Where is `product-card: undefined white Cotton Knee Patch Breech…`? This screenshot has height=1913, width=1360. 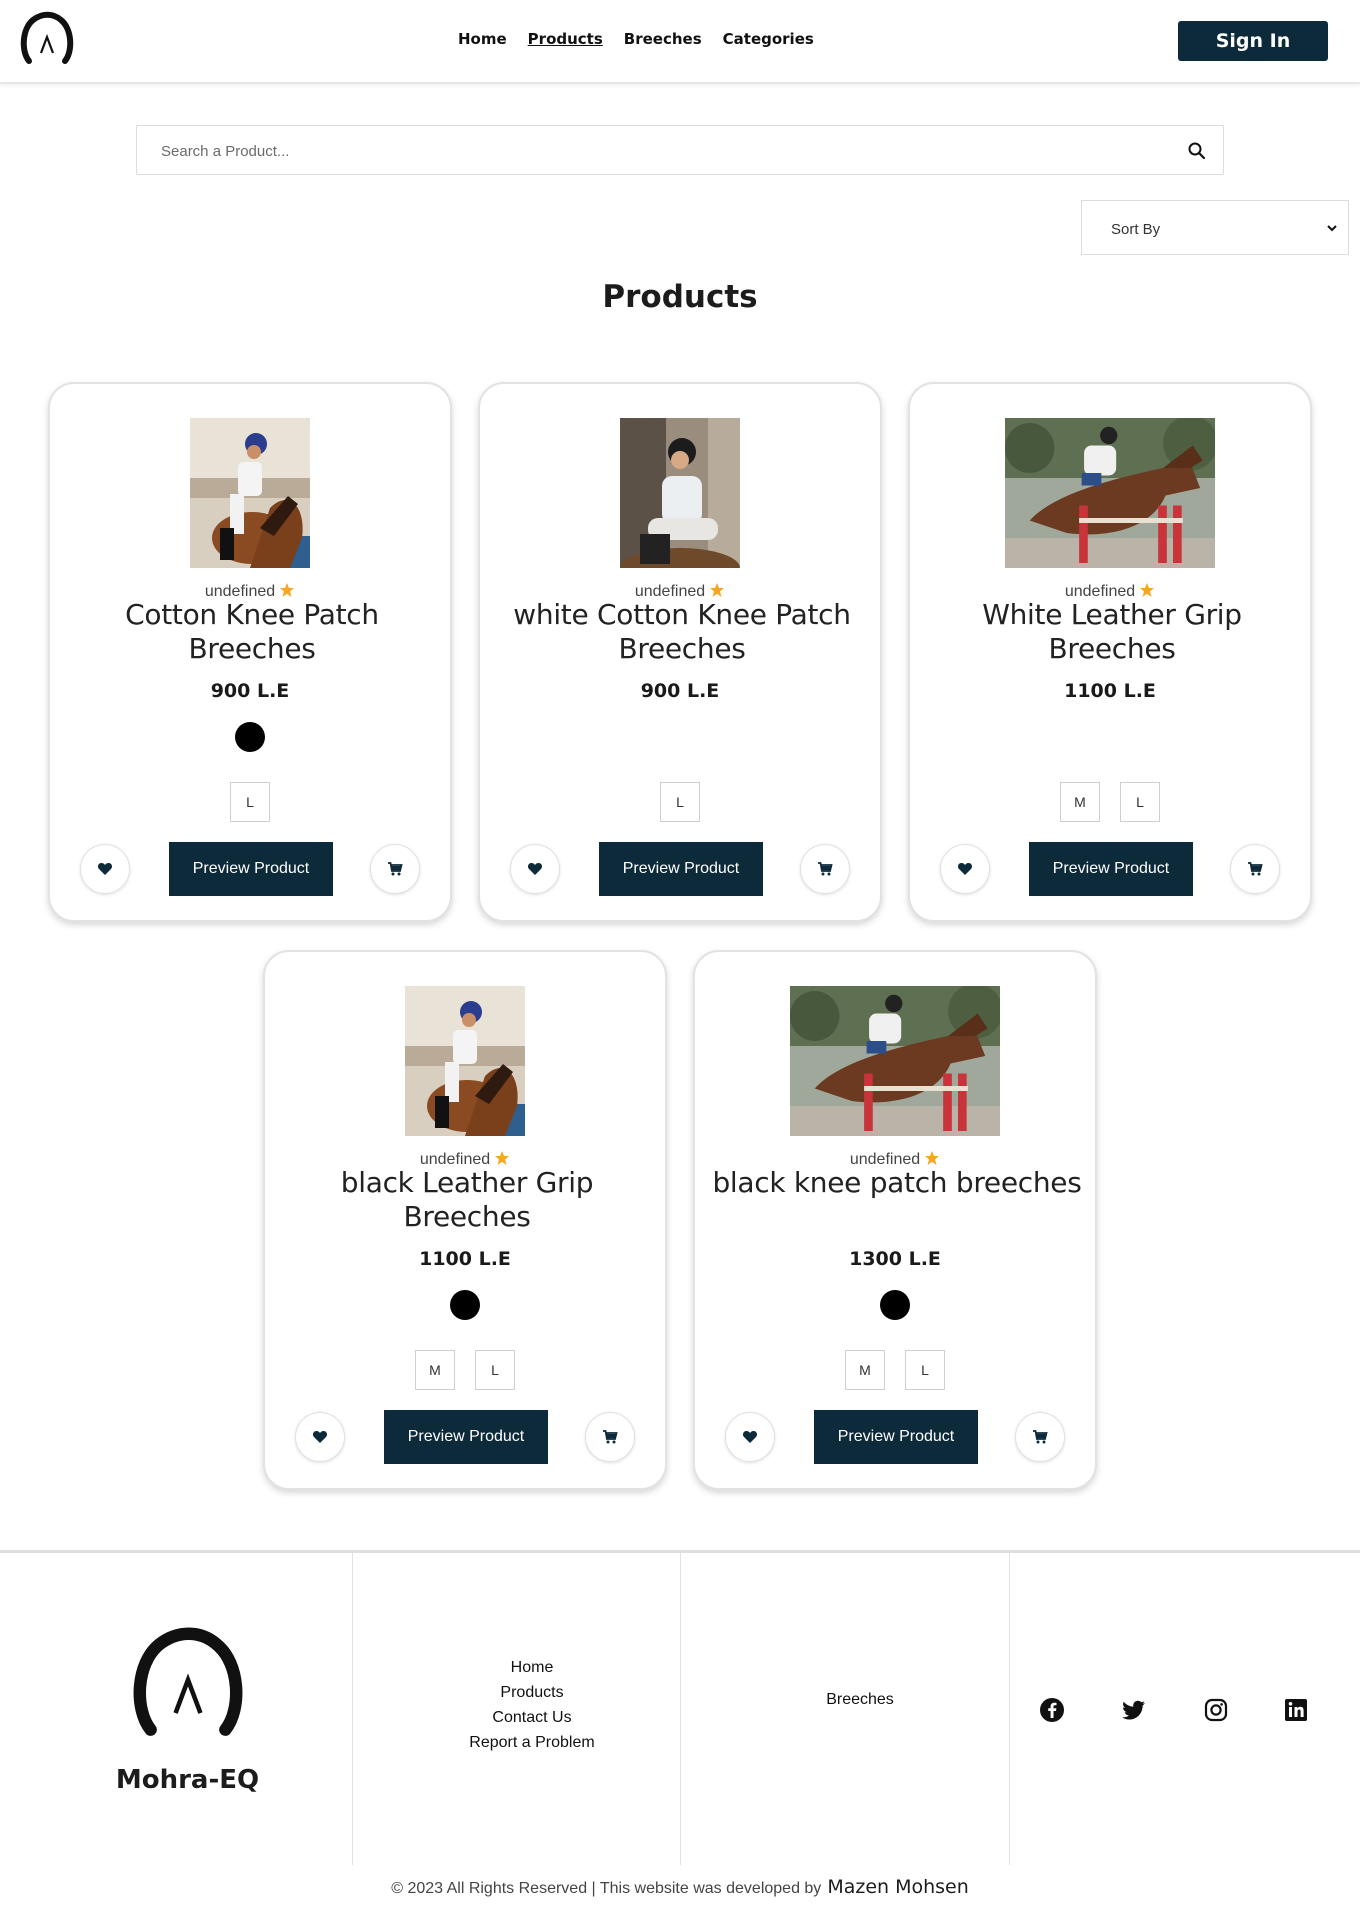
product-card: undefined white Cotton Knee Patch Breech… is located at coordinates (680, 652).